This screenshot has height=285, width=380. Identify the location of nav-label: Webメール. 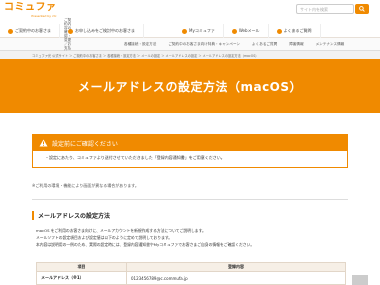
(249, 30).